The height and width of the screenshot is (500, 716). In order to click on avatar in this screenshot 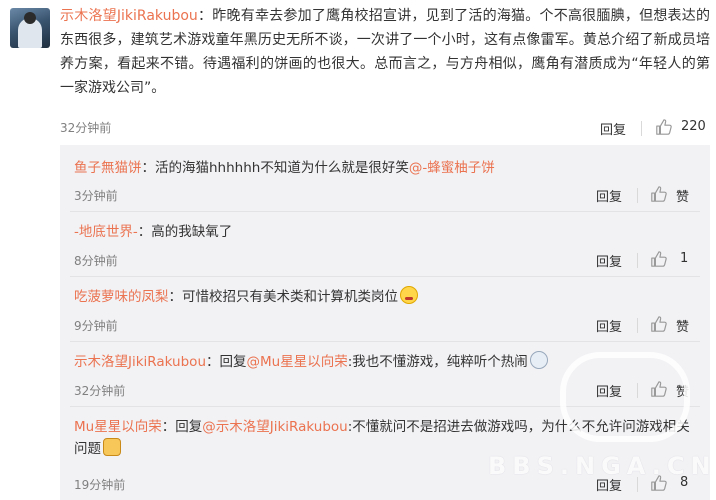, I will do `click(30, 28)`.